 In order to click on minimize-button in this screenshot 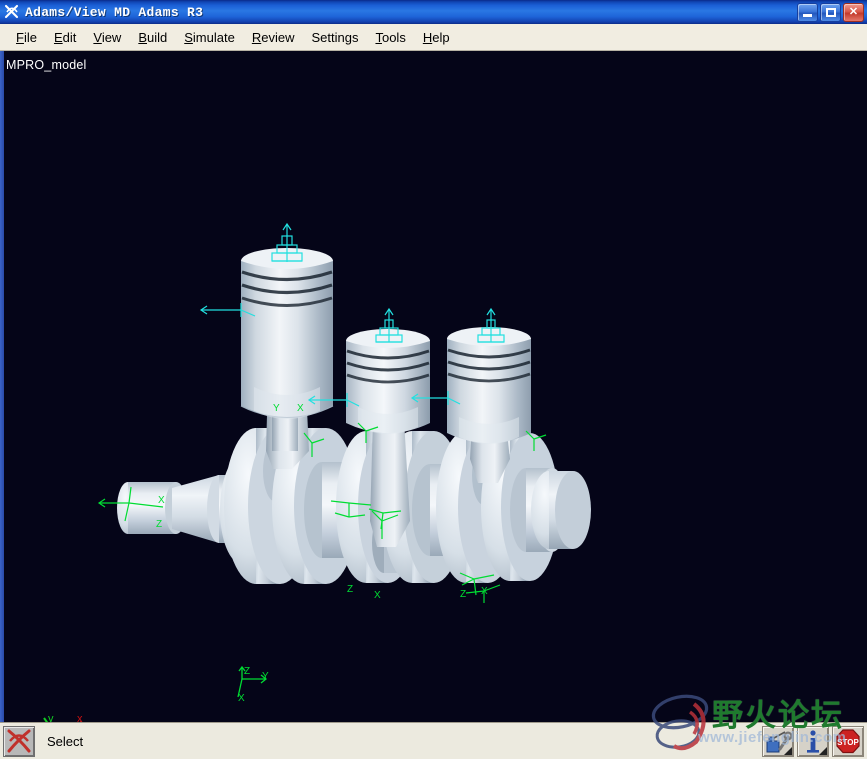, I will do `click(807, 12)`.